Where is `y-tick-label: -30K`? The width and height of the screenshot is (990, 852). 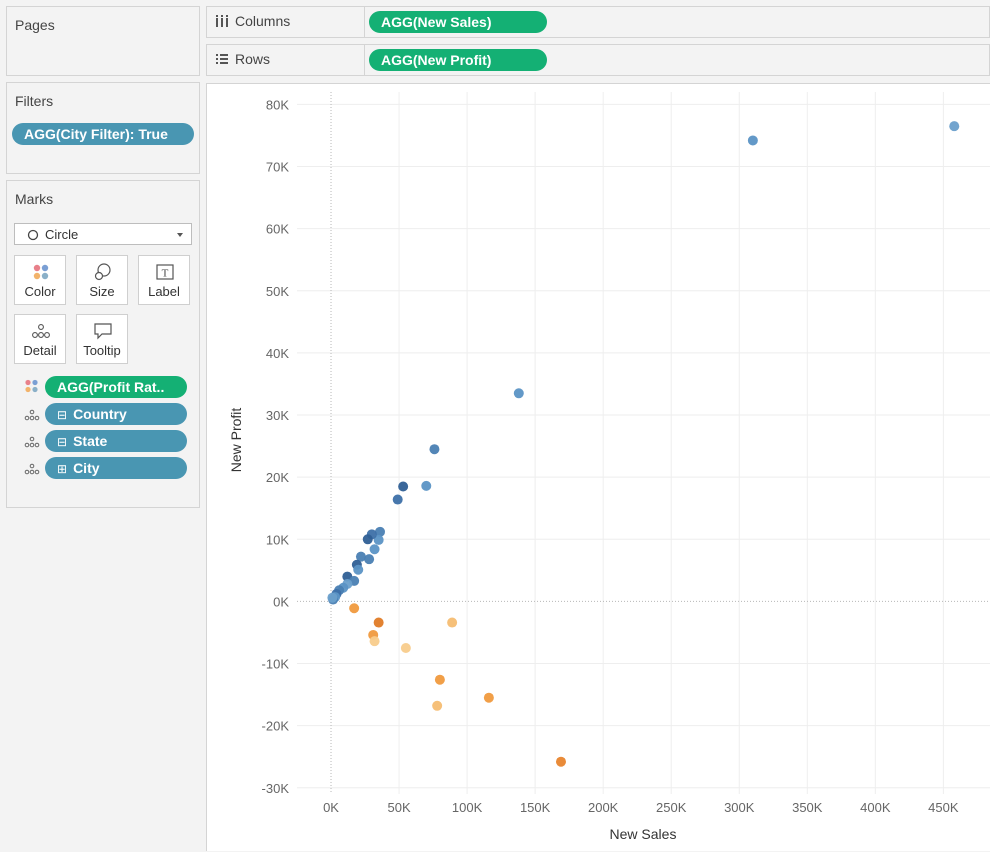 y-tick-label: -30K is located at coordinates (276, 788).